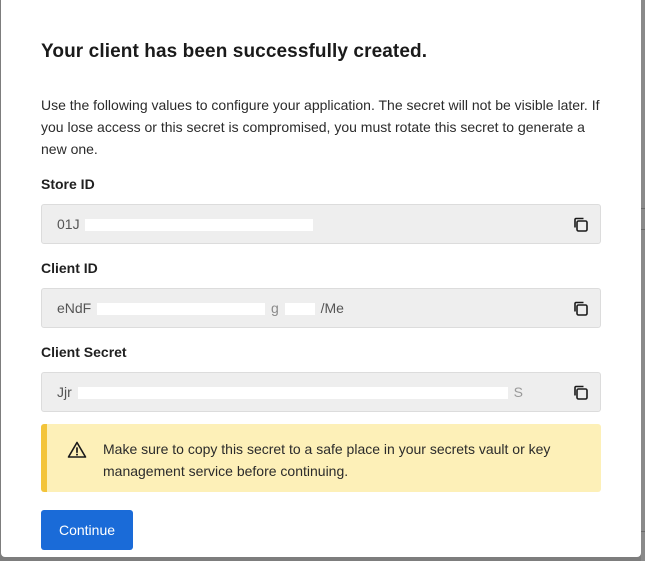 This screenshot has height=561, width=645. What do you see at coordinates (74, 308) in the screenshot?
I see `client-id-value-start: eNdF` at bounding box center [74, 308].